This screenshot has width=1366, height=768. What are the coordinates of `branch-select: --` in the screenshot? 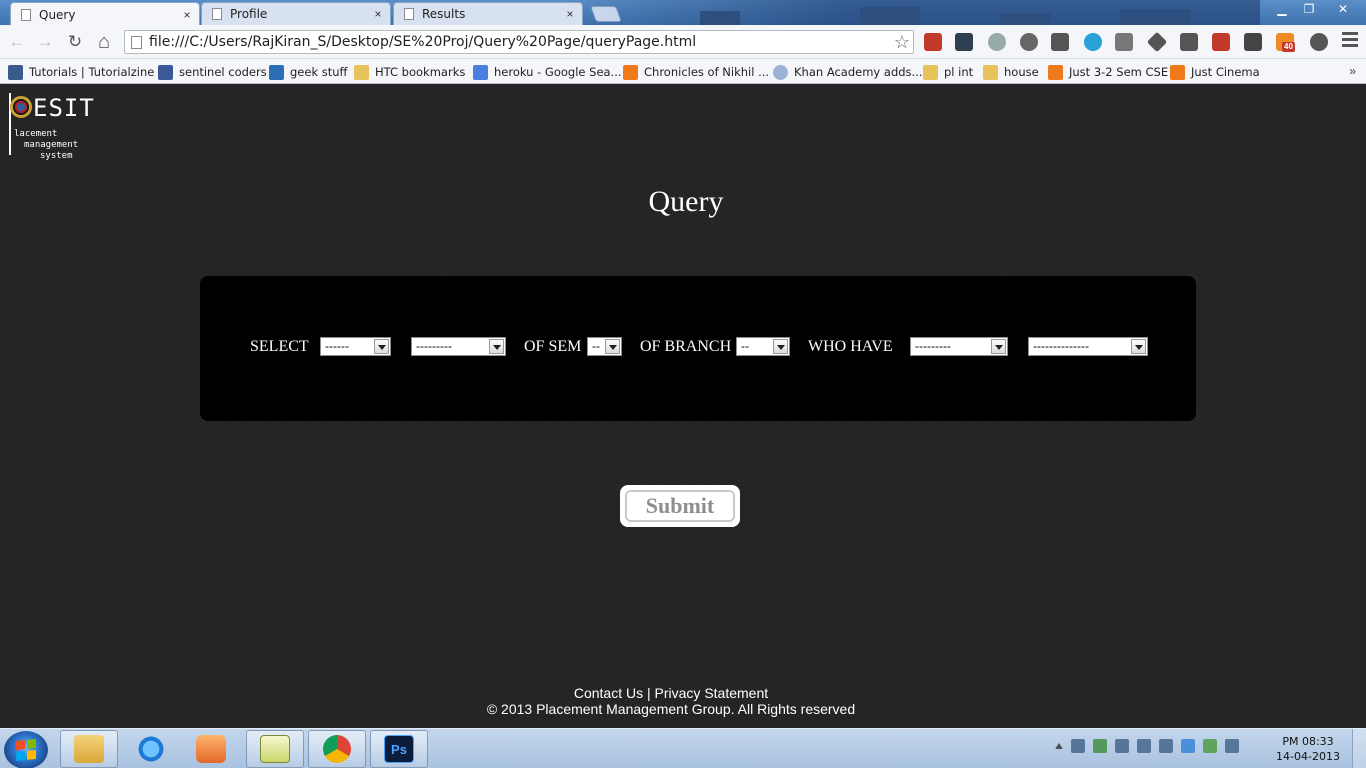 It's located at (763, 346).